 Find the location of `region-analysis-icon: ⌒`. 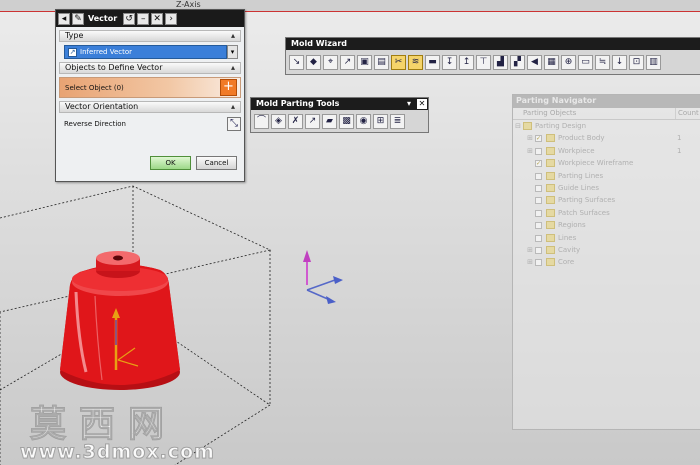

region-analysis-icon: ⌒ is located at coordinates (261, 121).